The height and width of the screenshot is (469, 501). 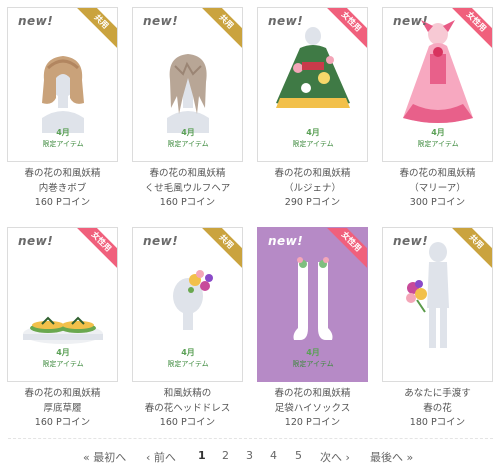 What do you see at coordinates (298, 455) in the screenshot?
I see `page-link-5: 5` at bounding box center [298, 455].